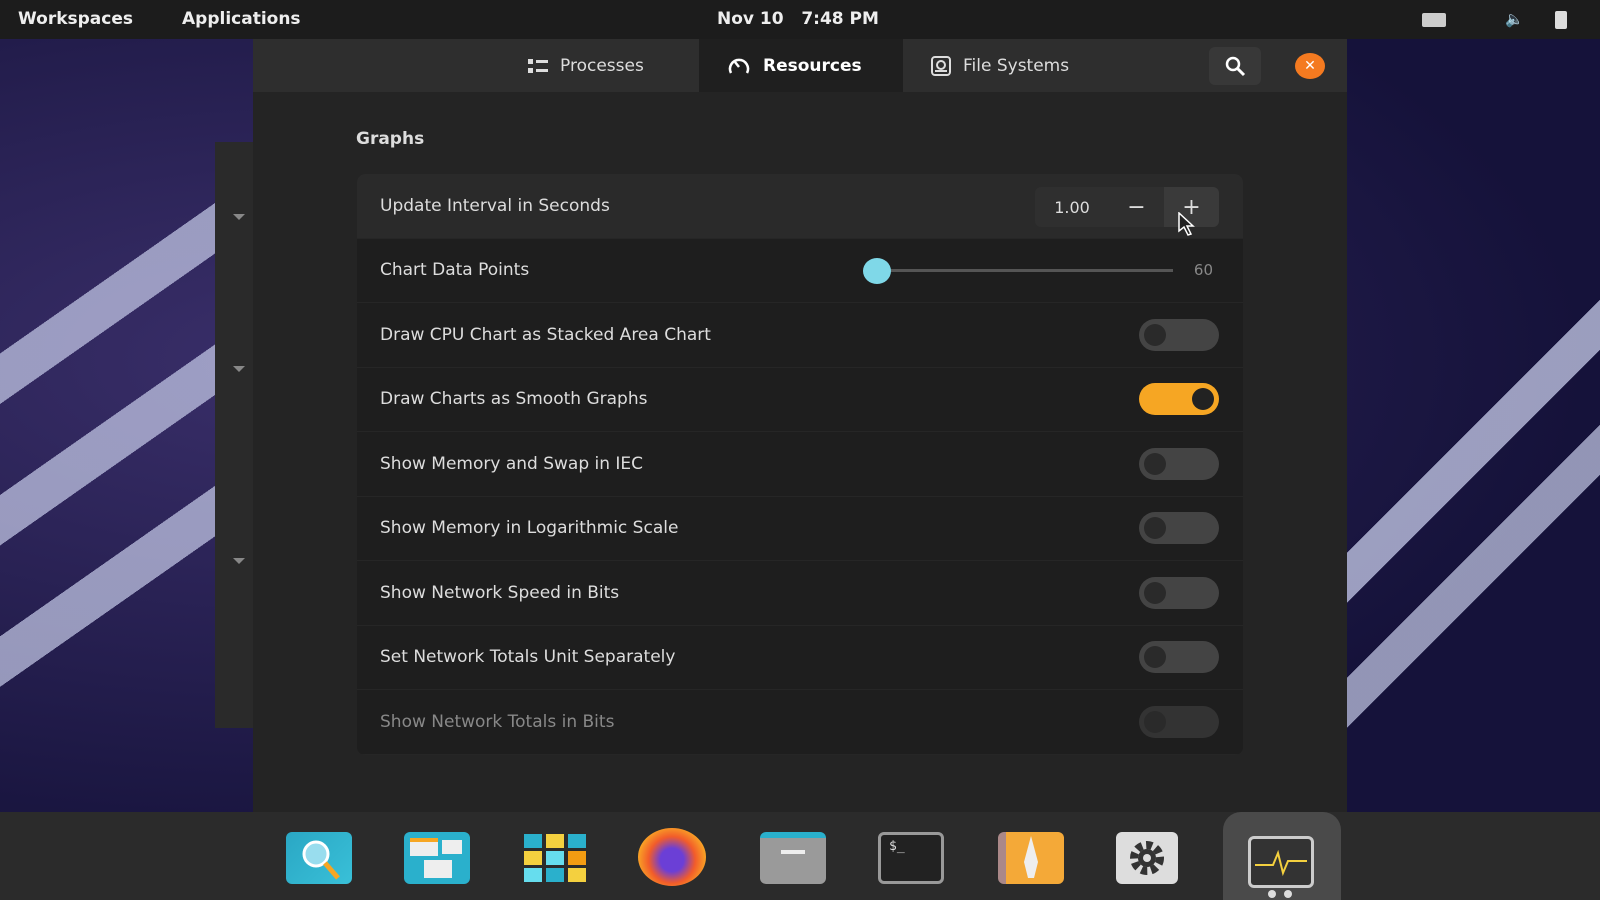 Image resolution: width=1600 pixels, height=900 pixels. I want to click on tab-resources: Resources, so click(801, 65).